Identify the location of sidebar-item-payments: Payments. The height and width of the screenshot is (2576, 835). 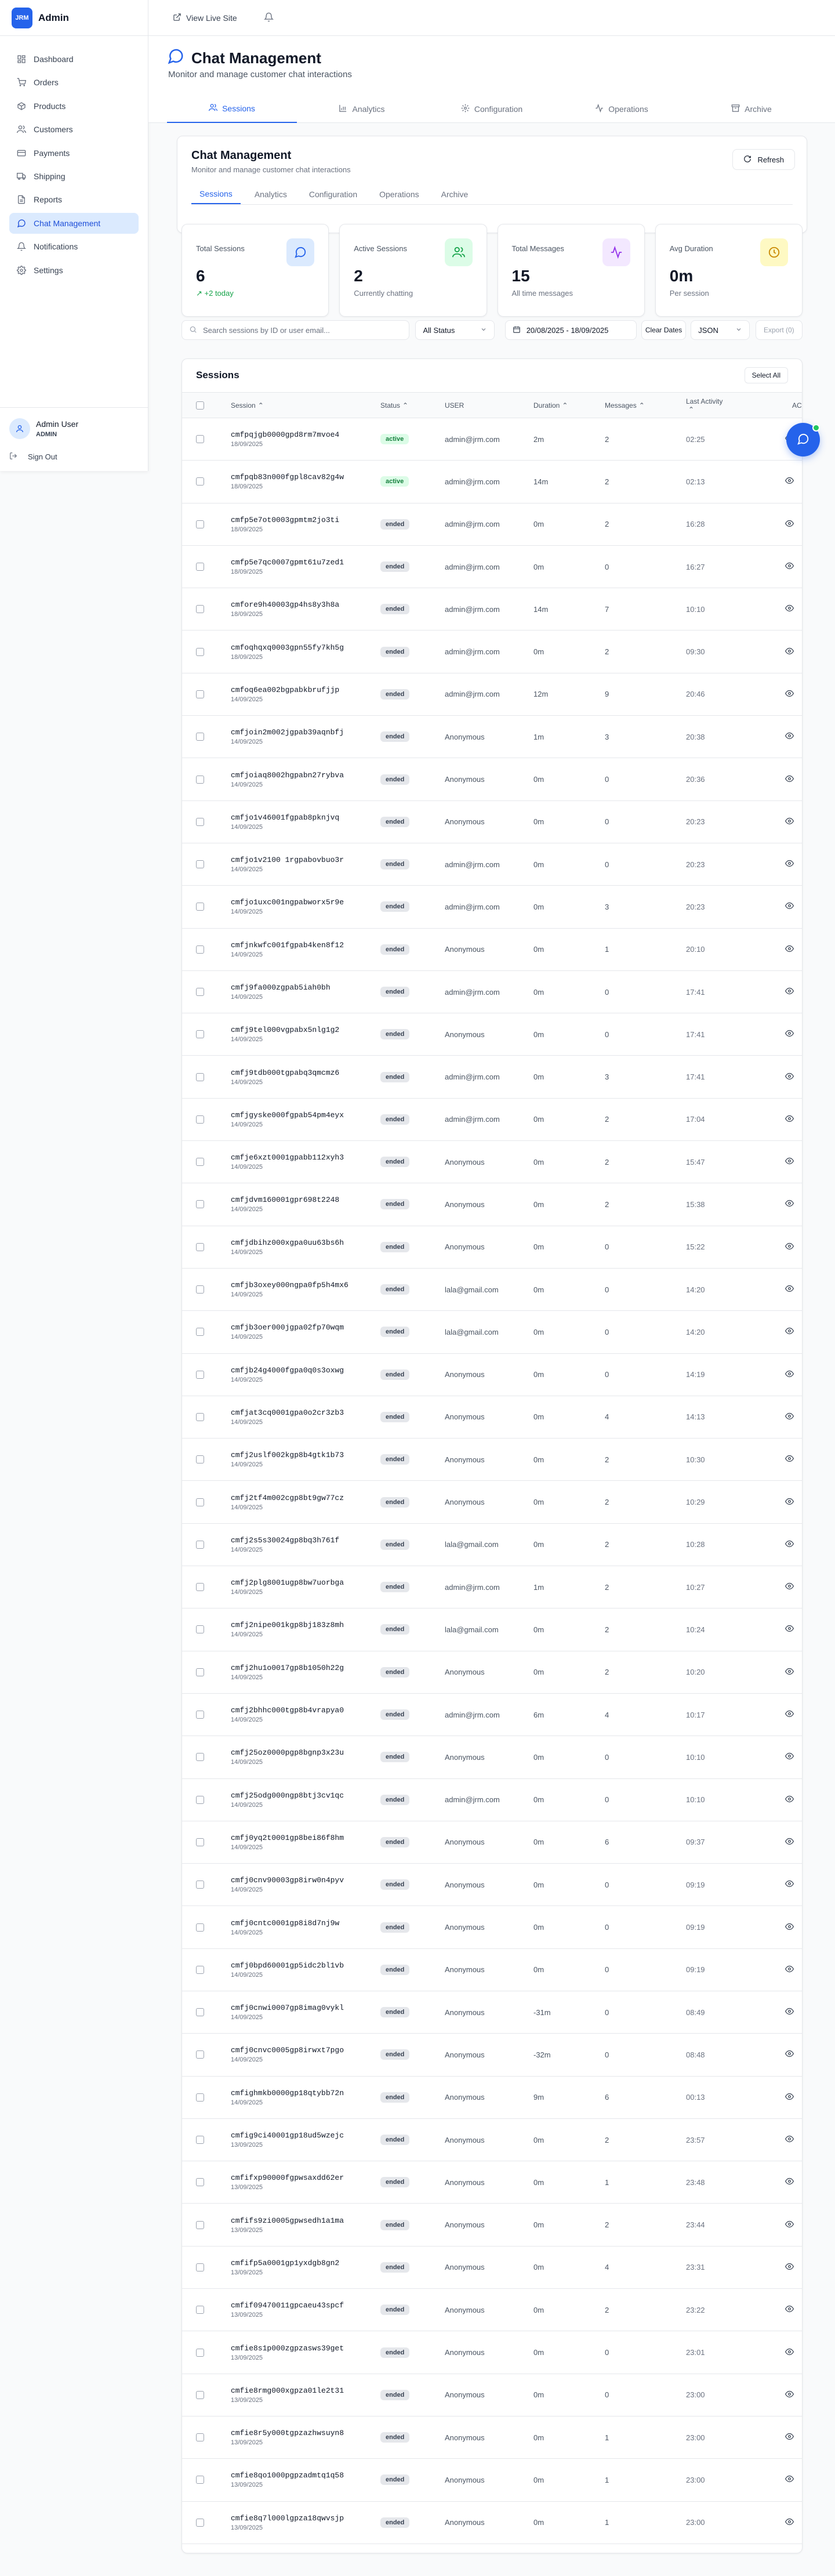
(74, 154).